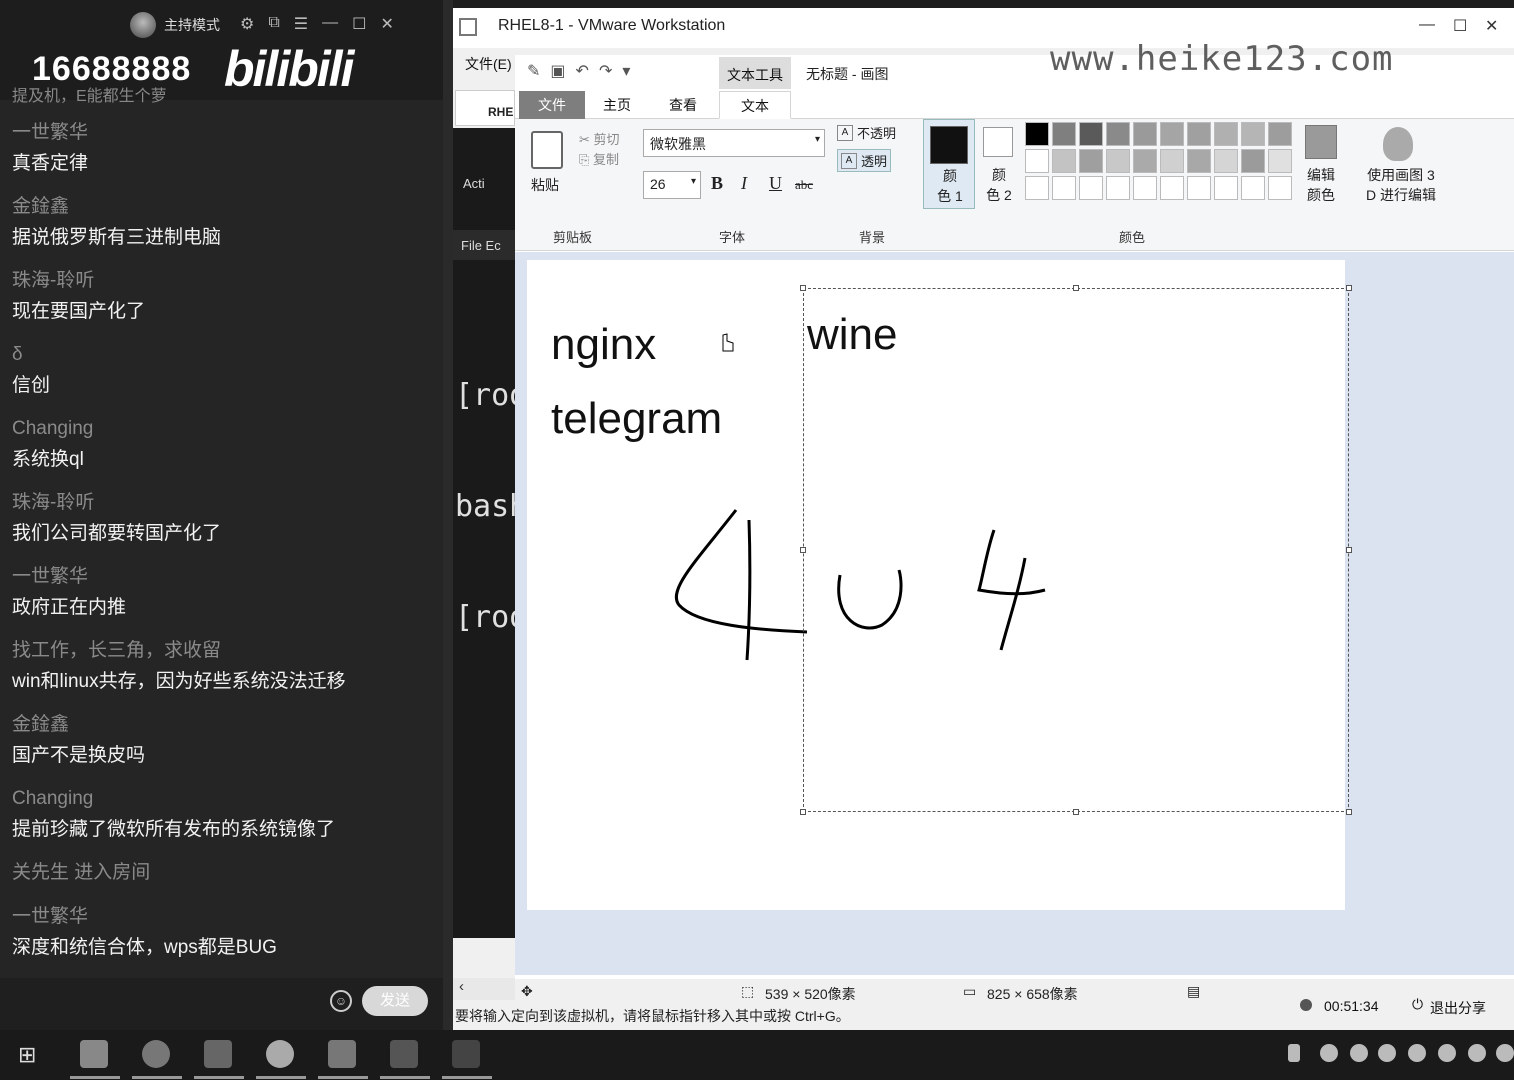 This screenshot has height=1080, width=1514. What do you see at coordinates (301, 24) in the screenshot?
I see `menu-icon: ☰` at bounding box center [301, 24].